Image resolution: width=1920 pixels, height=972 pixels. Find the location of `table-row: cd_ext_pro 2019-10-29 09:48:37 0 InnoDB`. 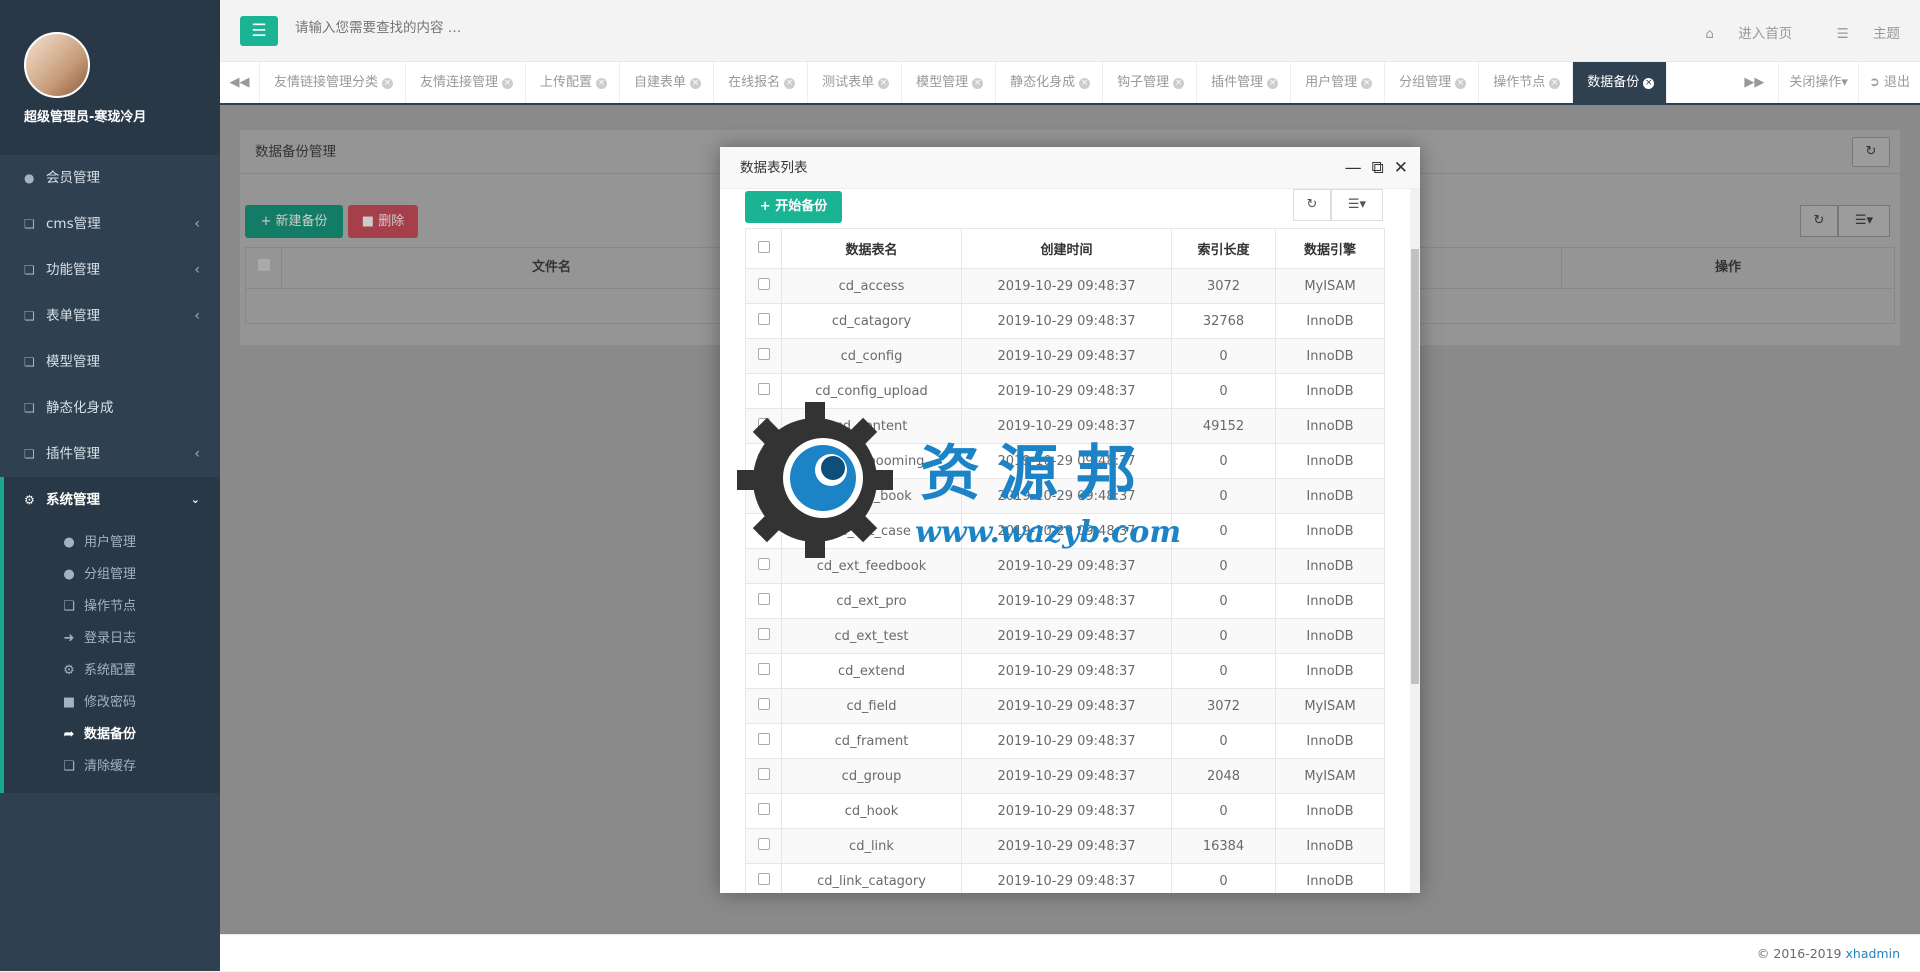

table-row: cd_ext_pro 2019-10-29 09:48:37 0 InnoDB is located at coordinates (1065, 601).